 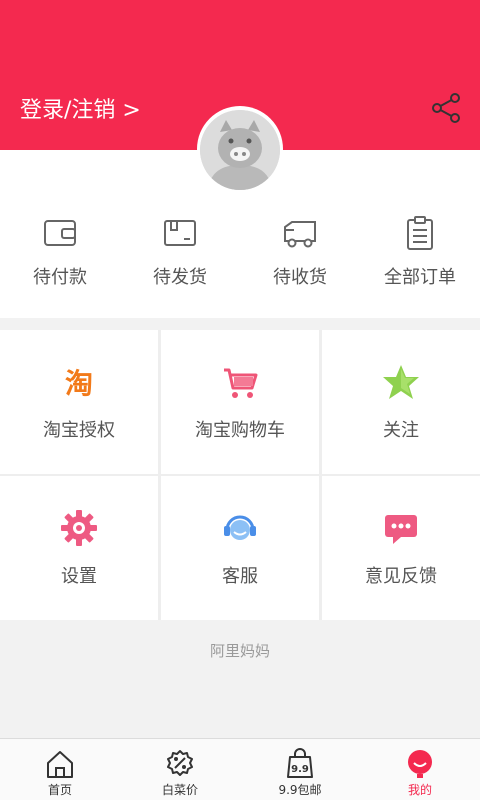 What do you see at coordinates (240, 576) in the screenshot?
I see `grid-label: 客服` at bounding box center [240, 576].